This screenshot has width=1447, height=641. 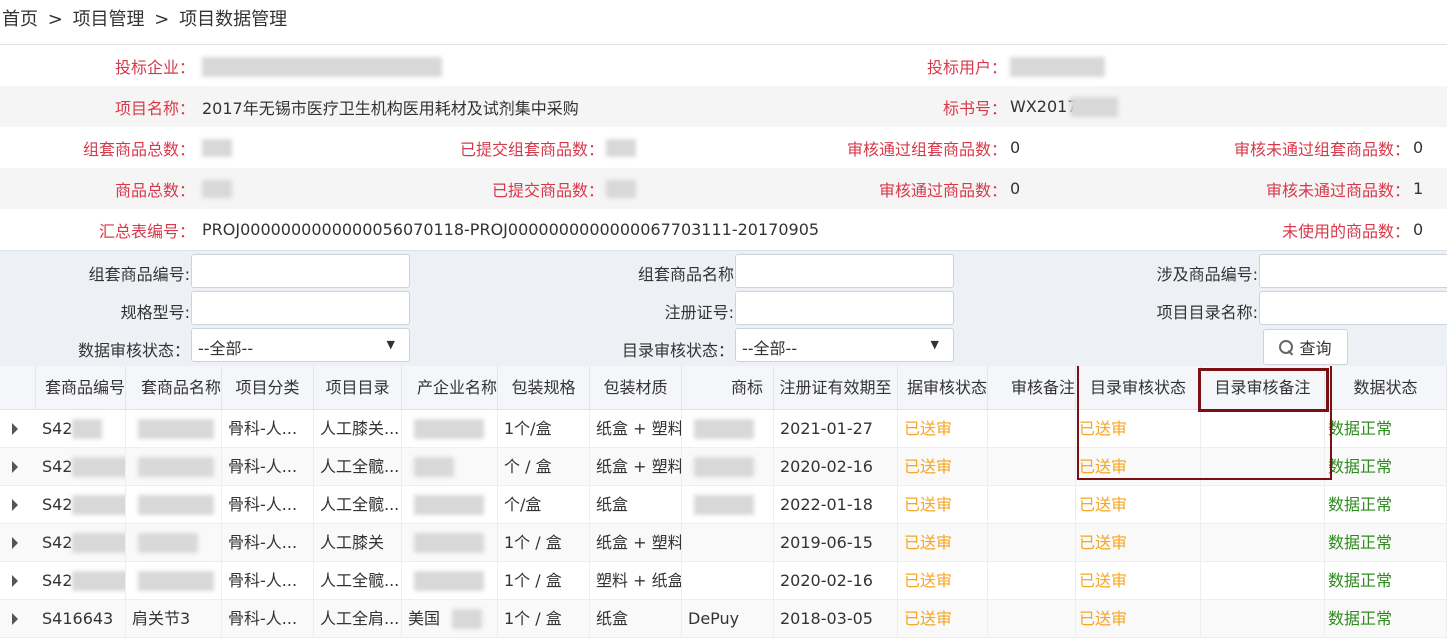 I want to click on cell-expiry: 2022-01-18, so click(x=836, y=505).